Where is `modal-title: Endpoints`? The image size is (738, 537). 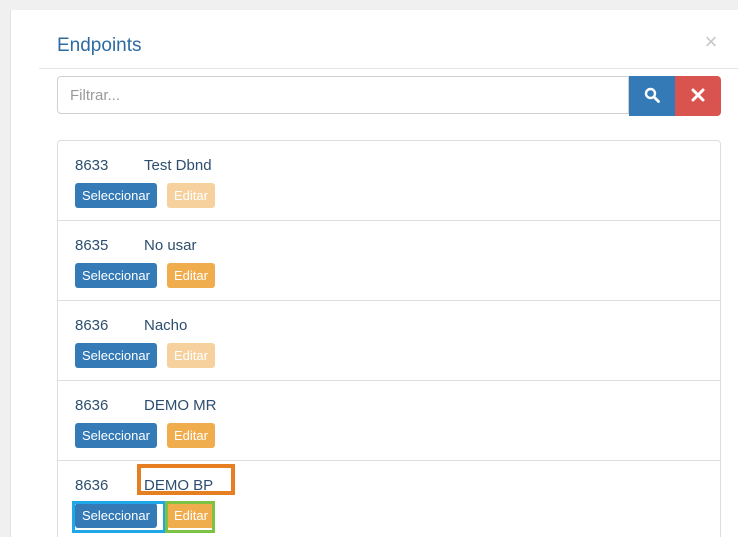
modal-title: Endpoints is located at coordinates (99, 45).